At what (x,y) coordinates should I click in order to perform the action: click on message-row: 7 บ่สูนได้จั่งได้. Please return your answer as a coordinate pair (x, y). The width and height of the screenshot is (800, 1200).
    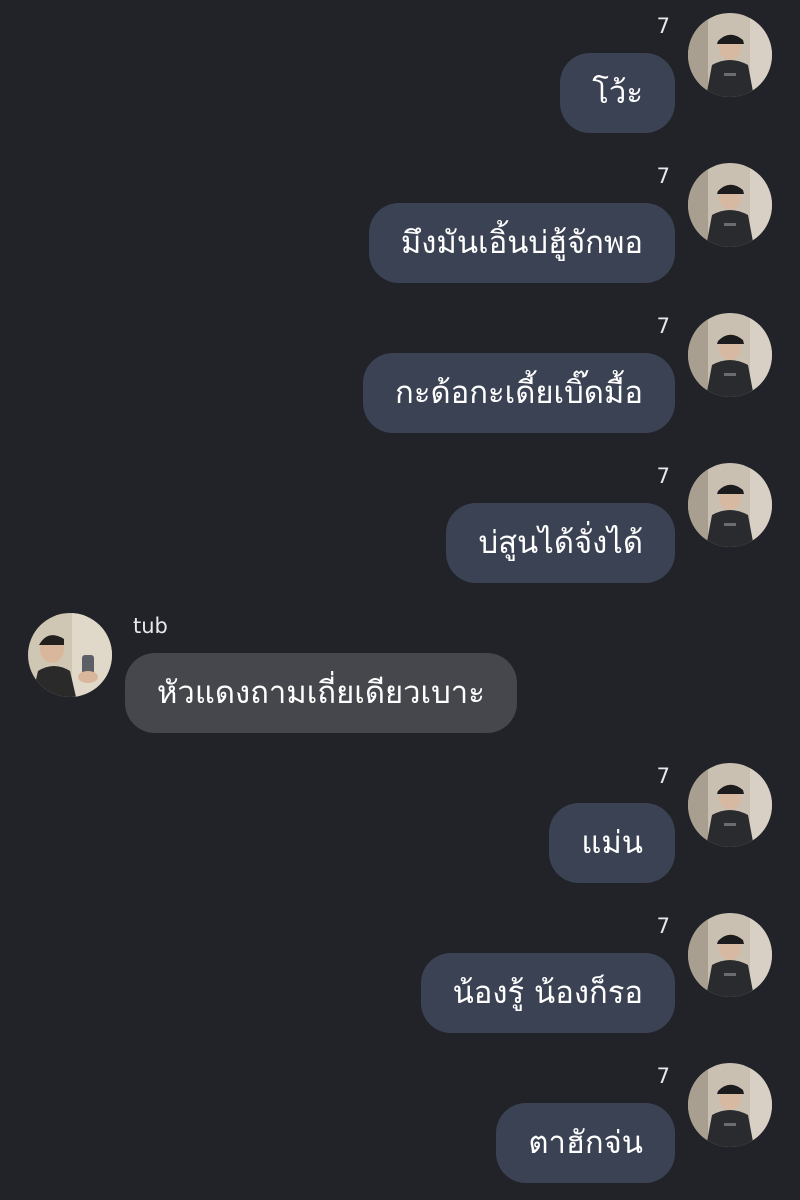
    Looking at the image, I should click on (400, 525).